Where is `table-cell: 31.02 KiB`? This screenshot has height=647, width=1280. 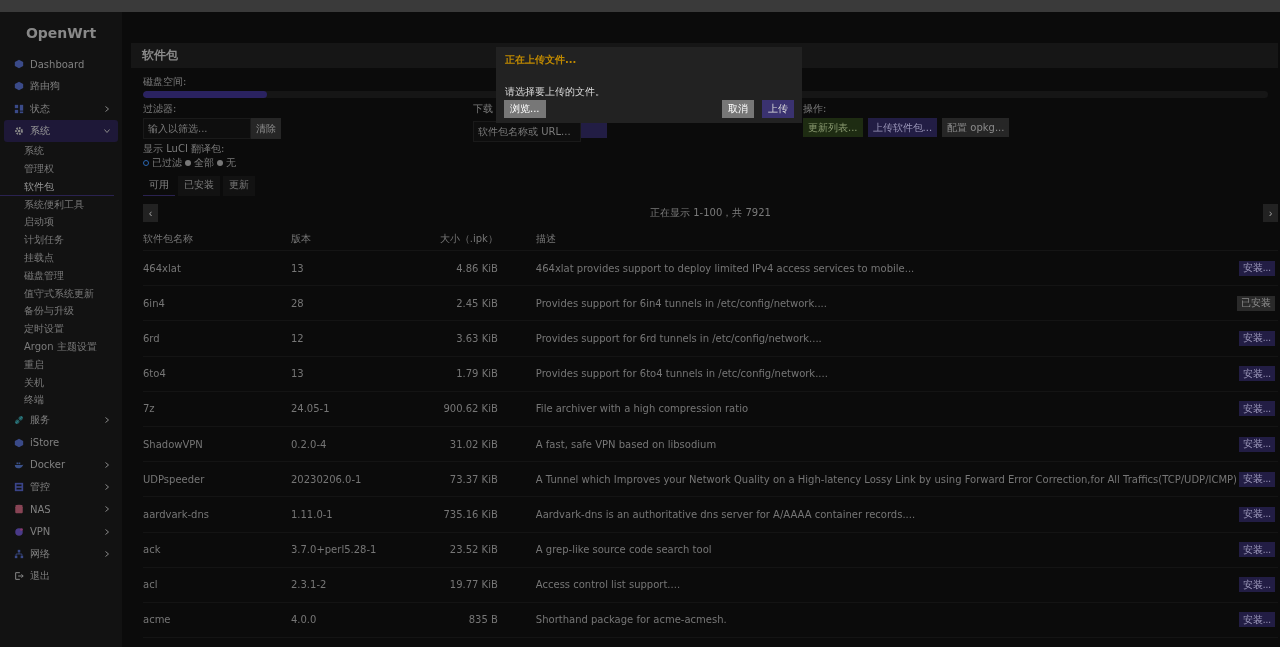
table-cell: 31.02 KiB is located at coordinates (473, 444).